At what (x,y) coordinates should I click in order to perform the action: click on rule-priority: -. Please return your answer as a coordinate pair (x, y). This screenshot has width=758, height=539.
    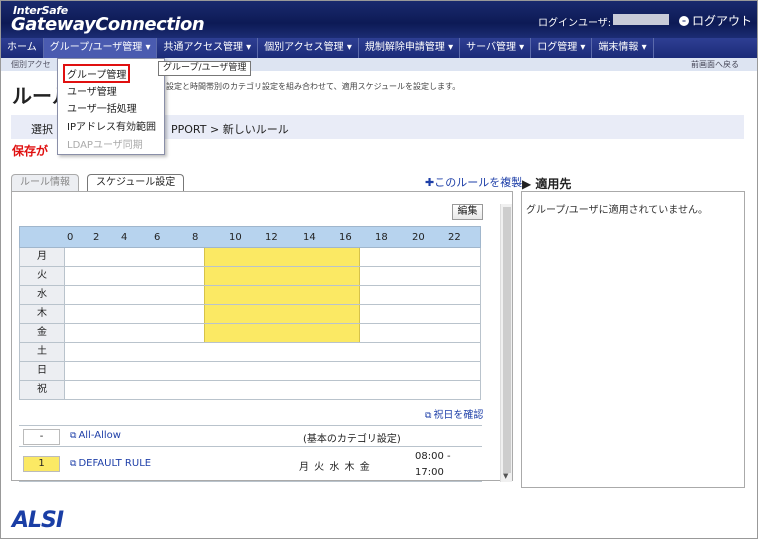
    Looking at the image, I should click on (41, 437).